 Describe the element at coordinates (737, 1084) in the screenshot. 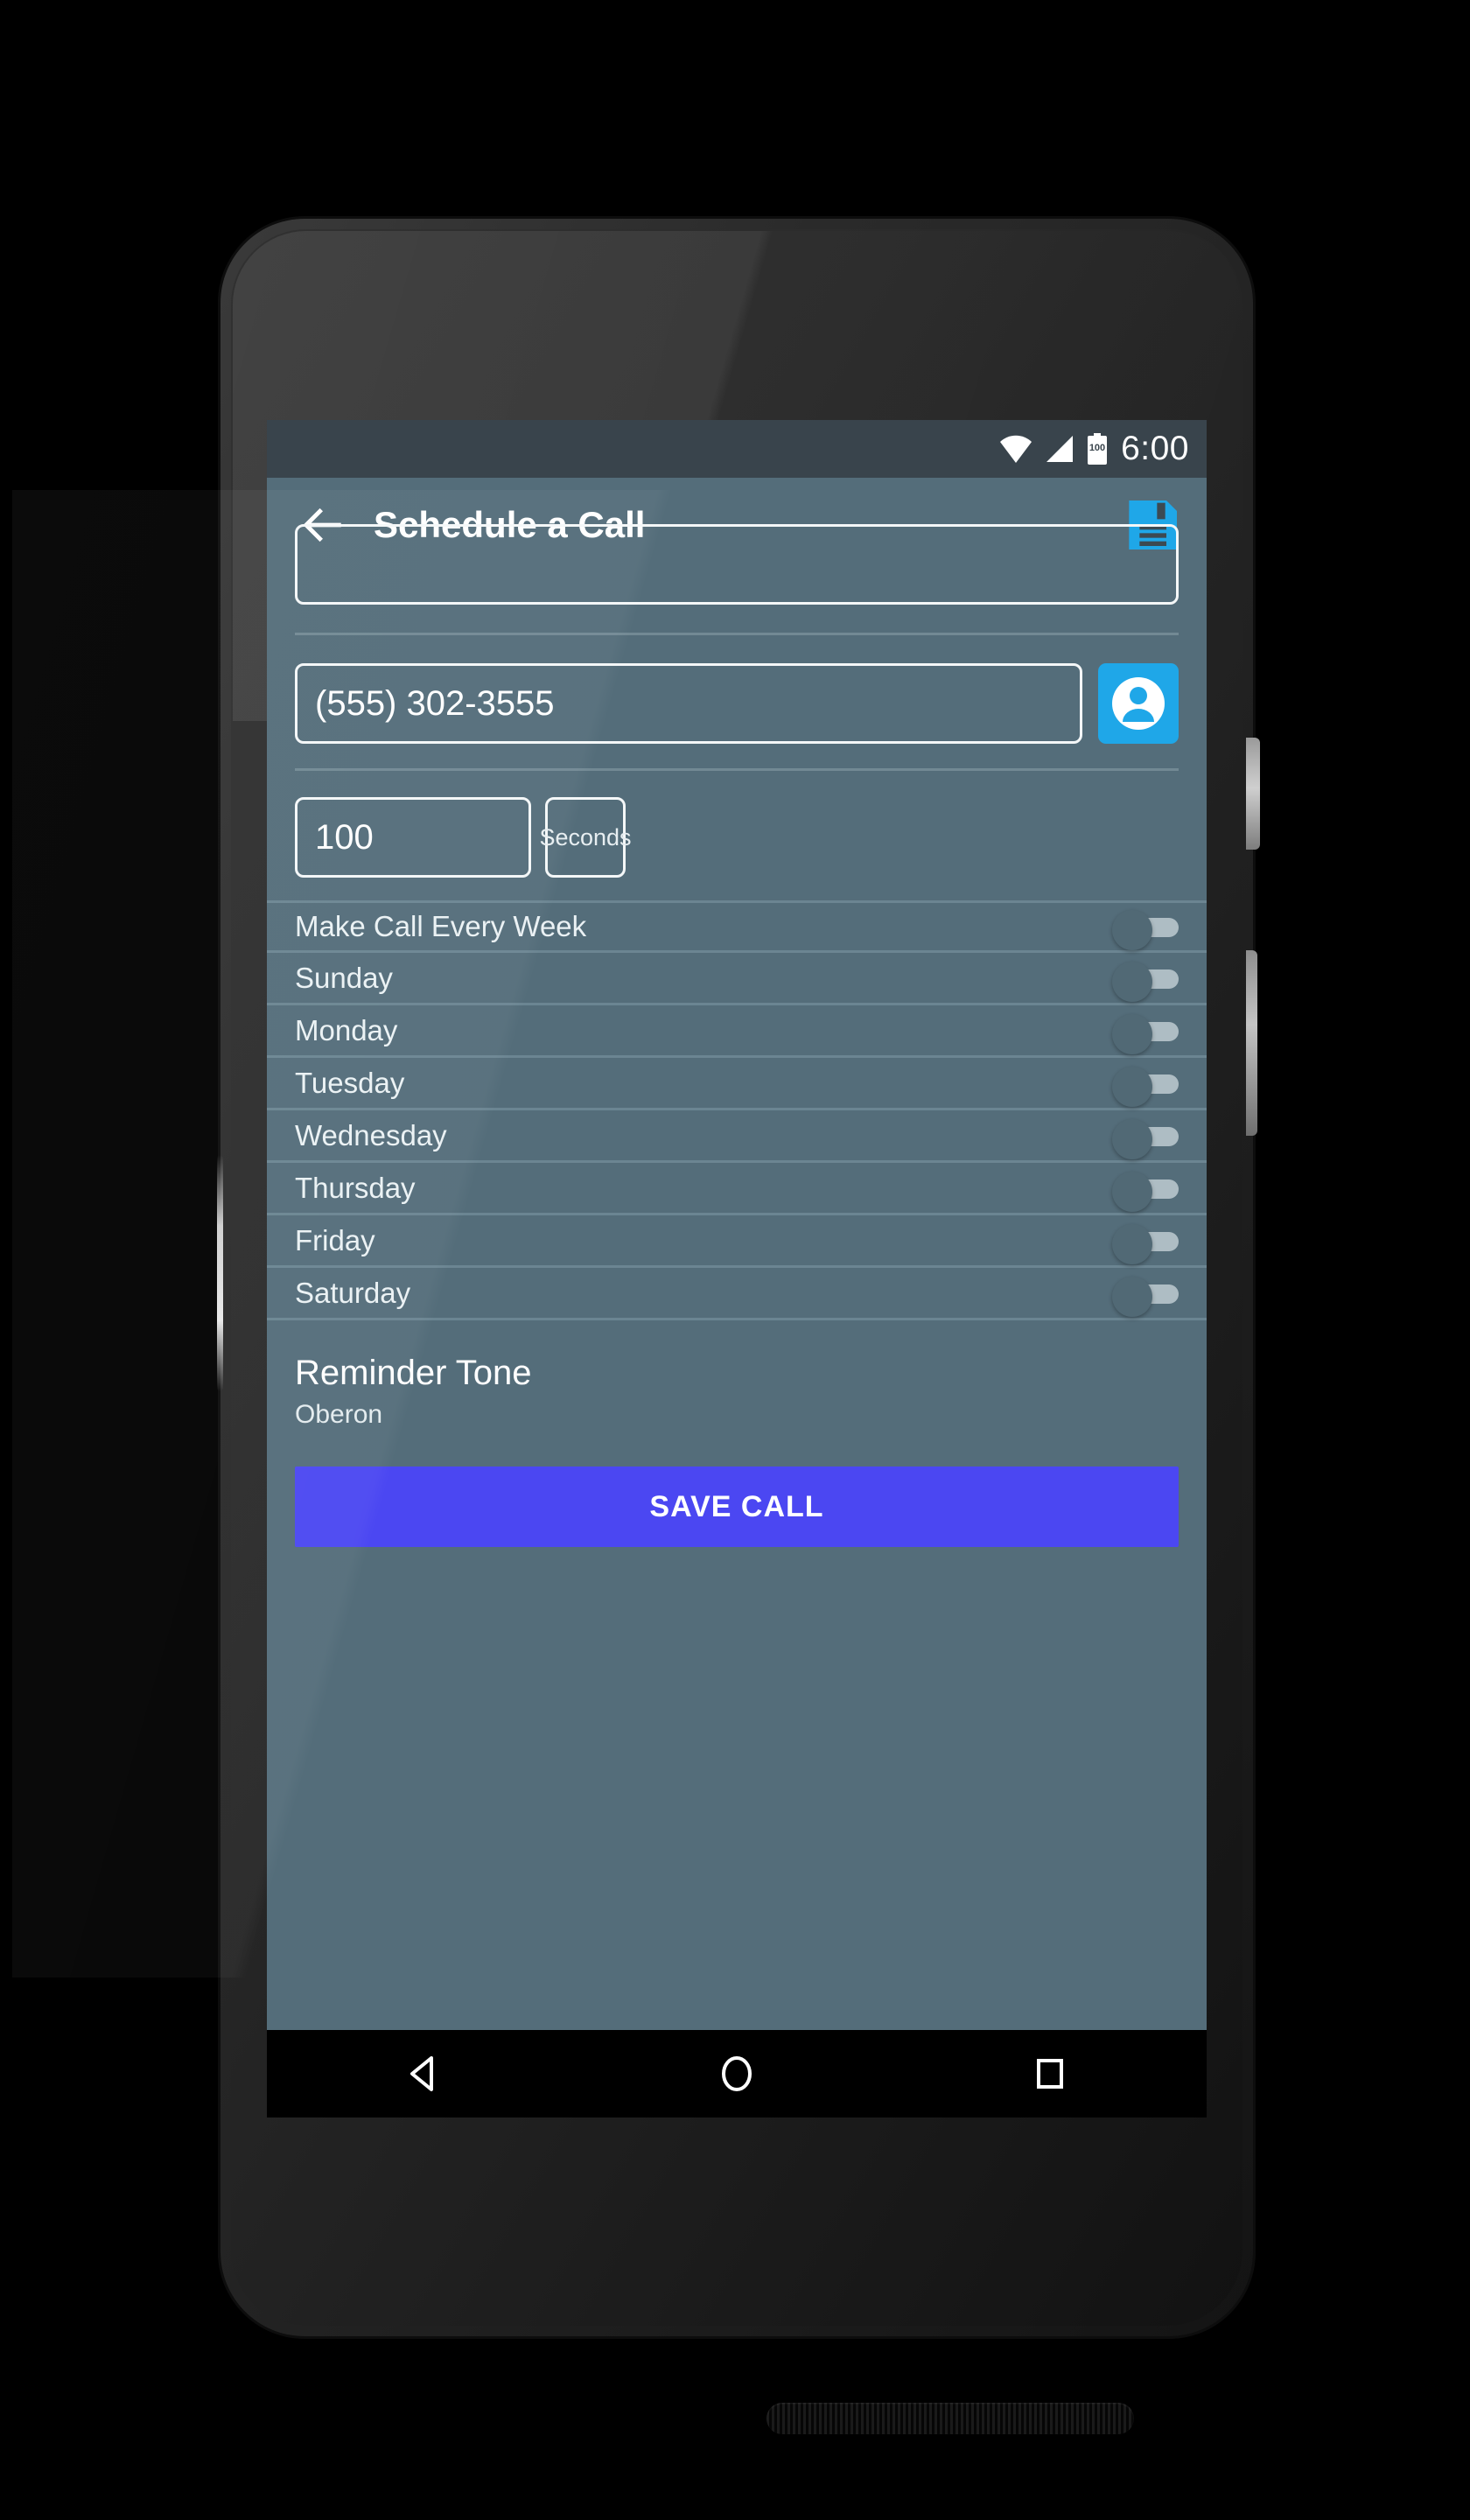

I see `list-item: Tuesday` at that location.